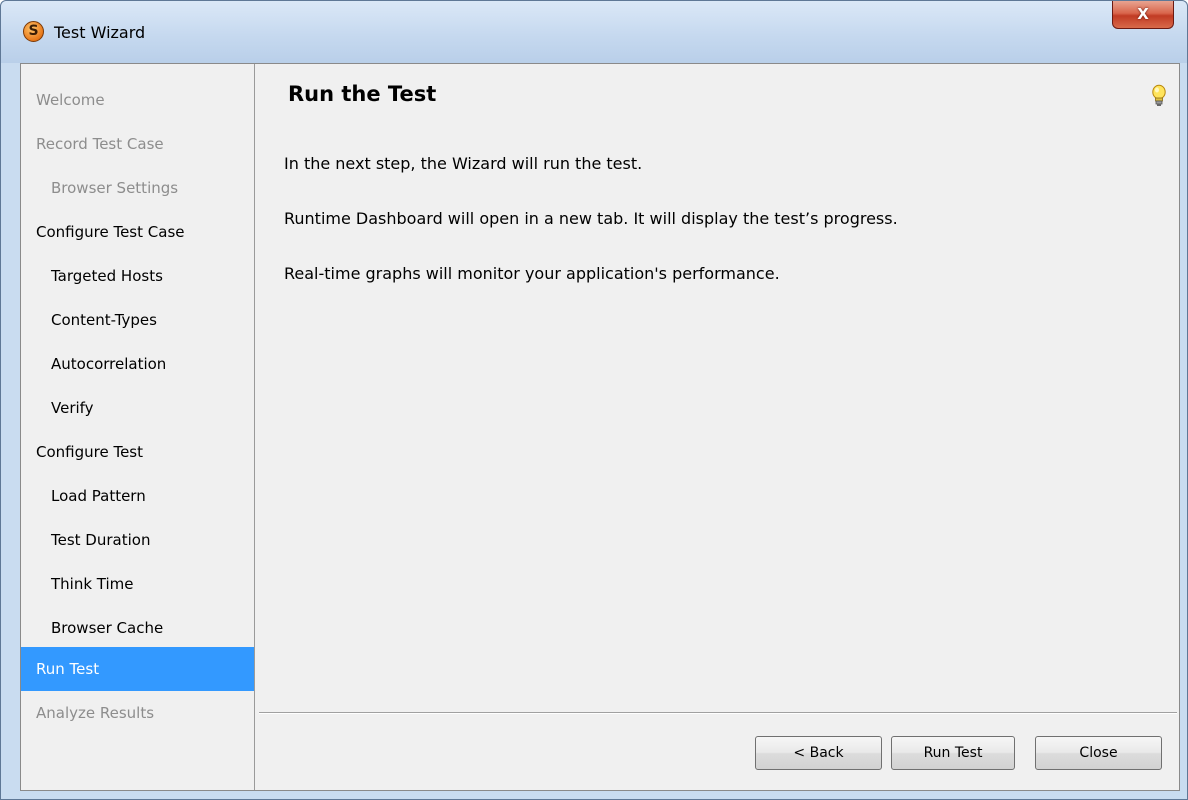  What do you see at coordinates (137, 276) in the screenshot?
I see `step-targeted-hosts: Targeted Hosts` at bounding box center [137, 276].